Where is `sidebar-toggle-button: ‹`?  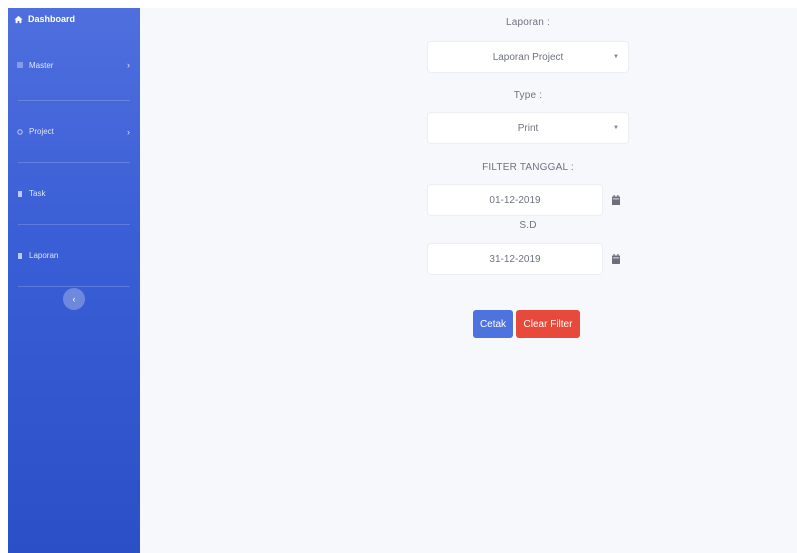 sidebar-toggle-button: ‹ is located at coordinates (74, 299).